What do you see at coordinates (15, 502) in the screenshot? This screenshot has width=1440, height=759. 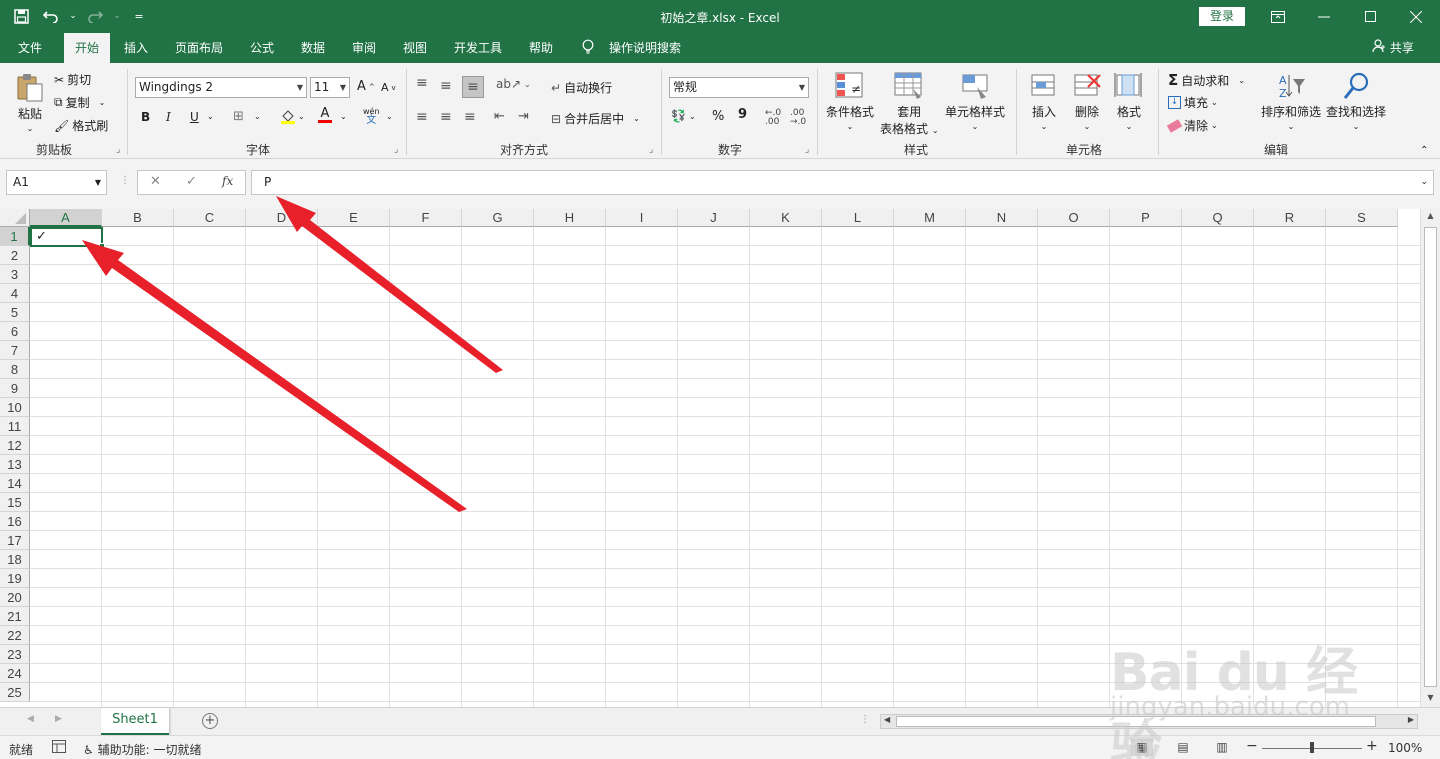 I see `row-header-15: 15` at bounding box center [15, 502].